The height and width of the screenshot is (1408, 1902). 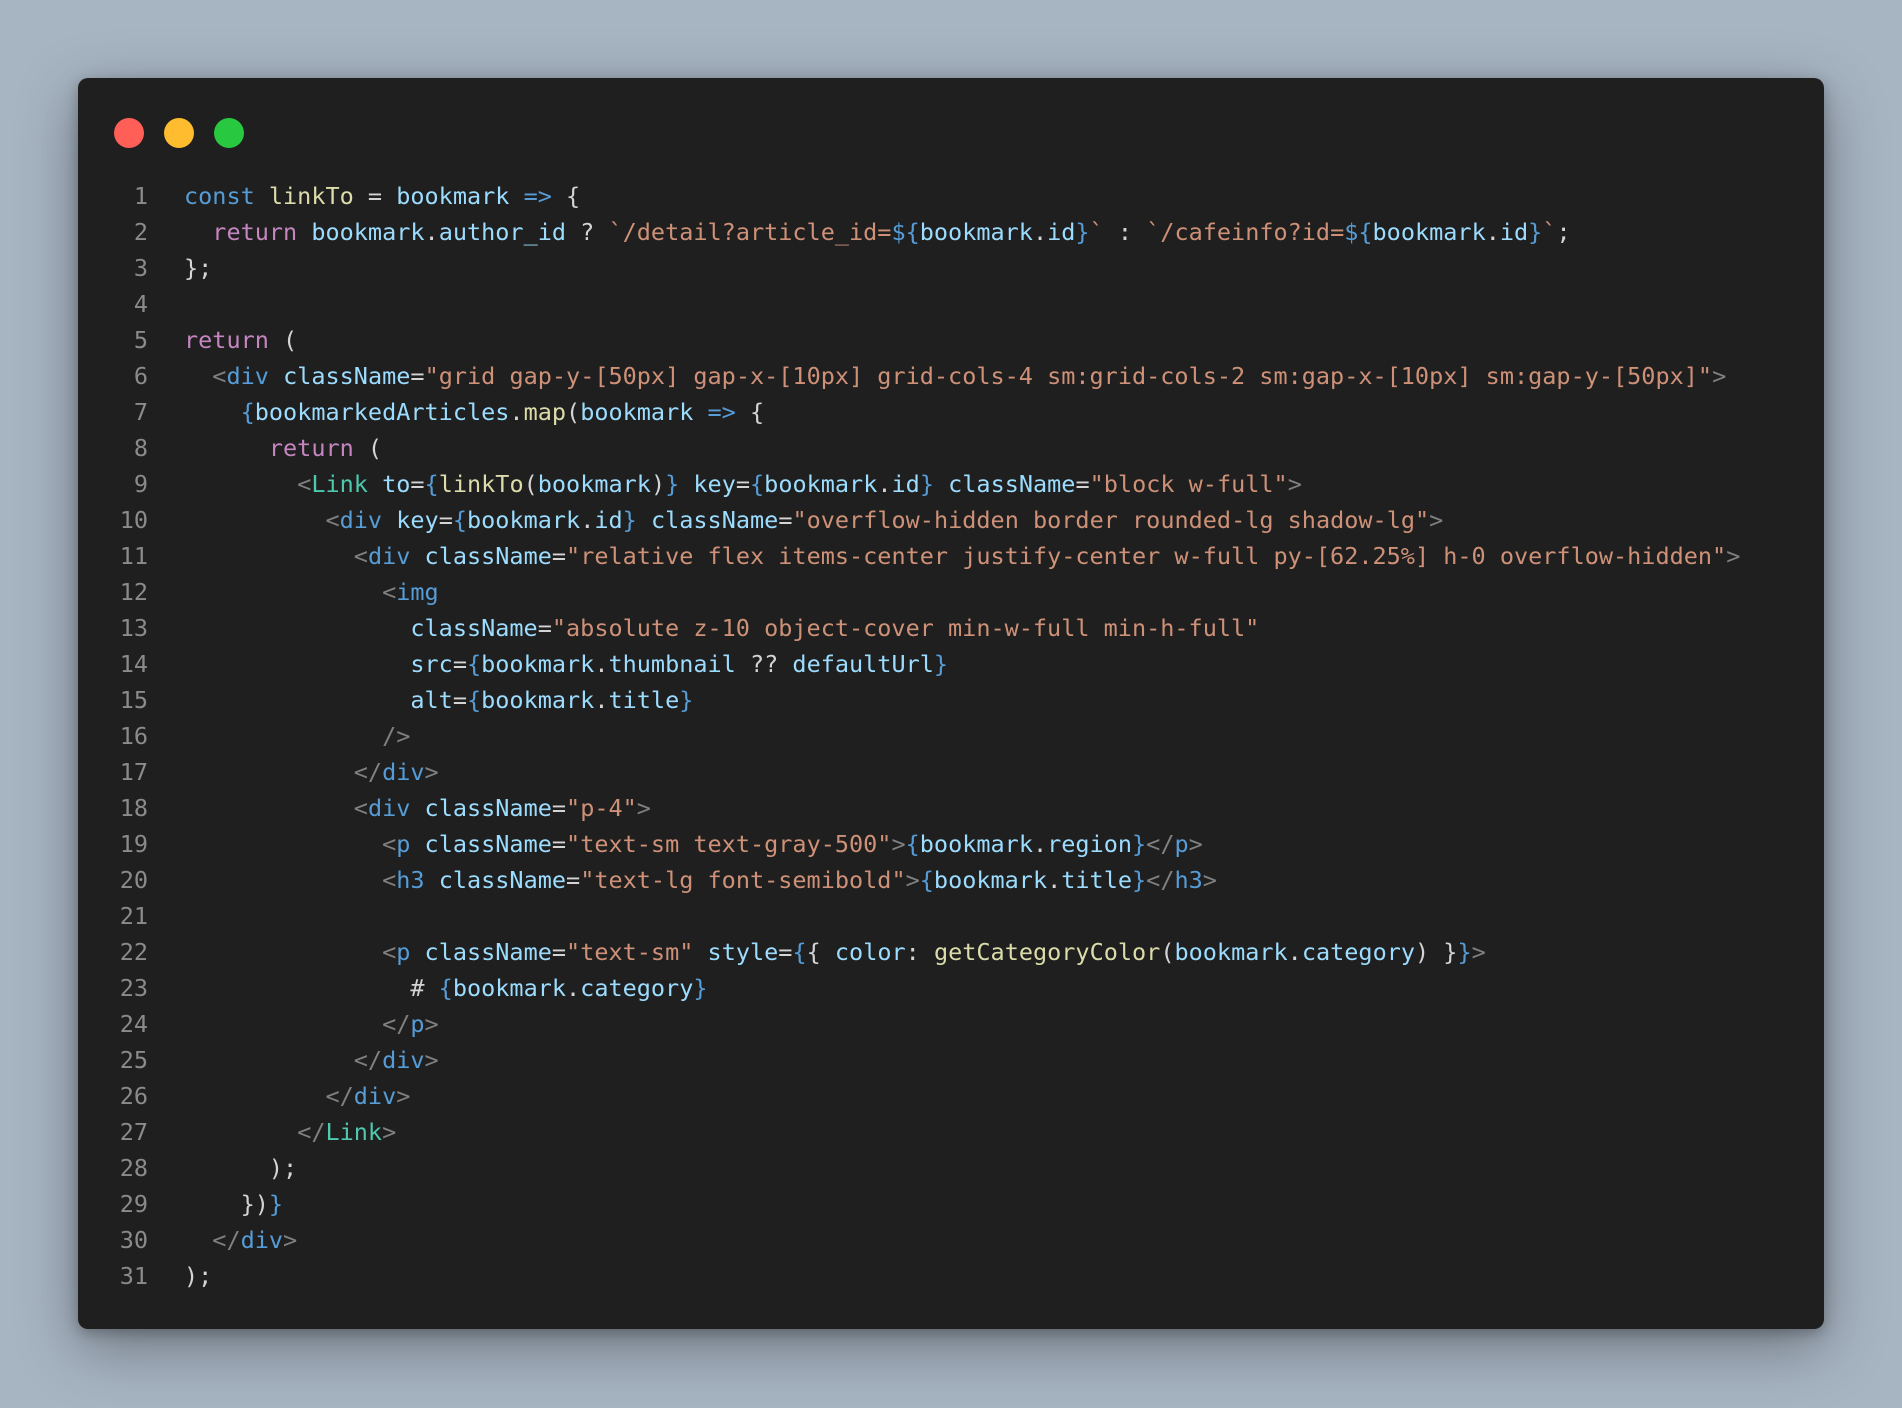 What do you see at coordinates (951, 196) in the screenshot?
I see `code-line: 1 const linkTo = bookmark => {` at bounding box center [951, 196].